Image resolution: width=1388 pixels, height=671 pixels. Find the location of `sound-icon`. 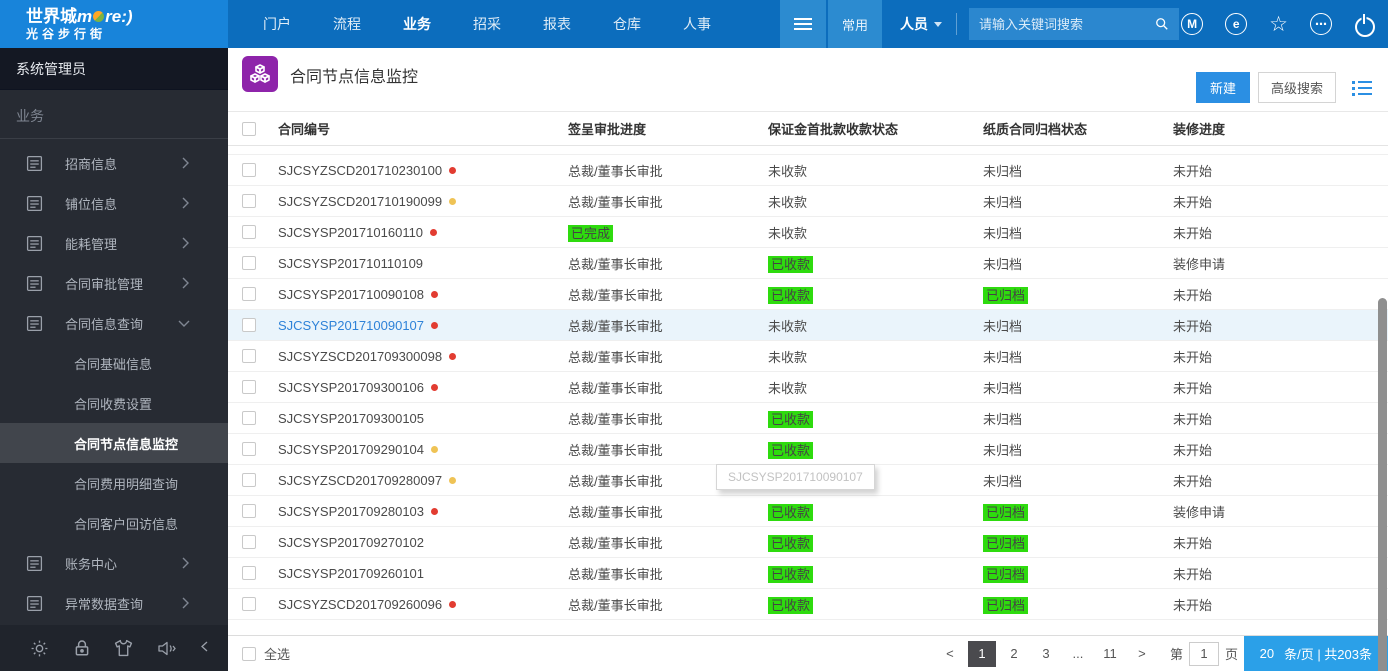

sound-icon is located at coordinates (167, 648).